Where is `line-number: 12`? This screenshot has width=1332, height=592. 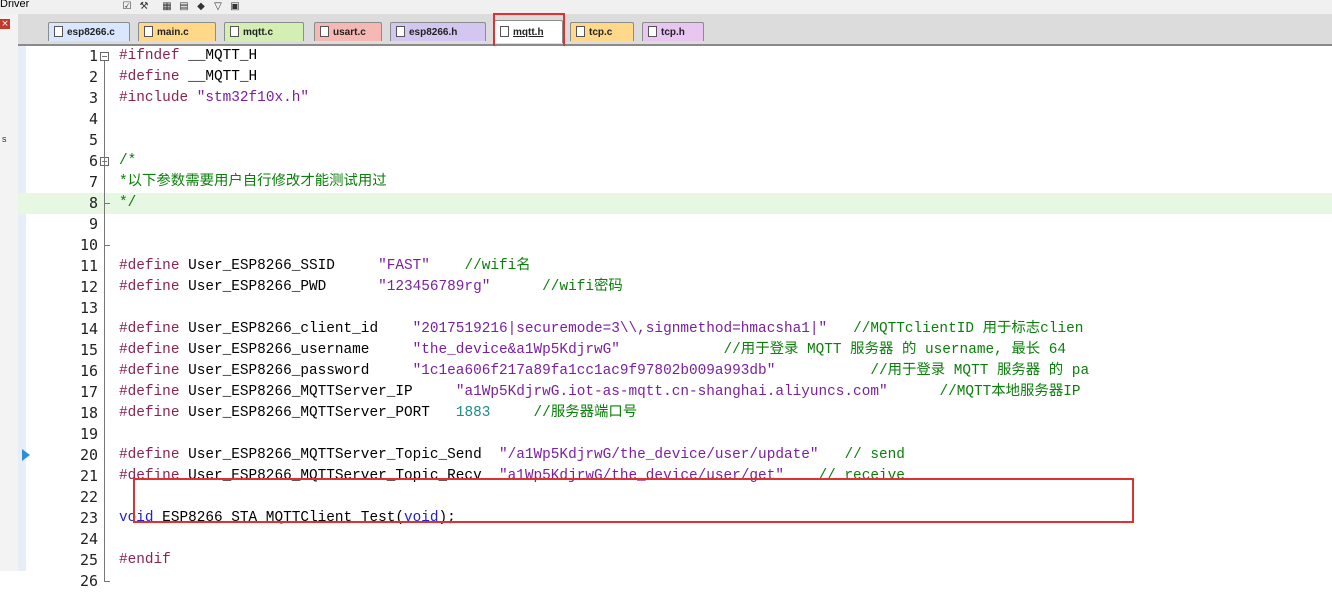 line-number: 12 is located at coordinates (88, 287).